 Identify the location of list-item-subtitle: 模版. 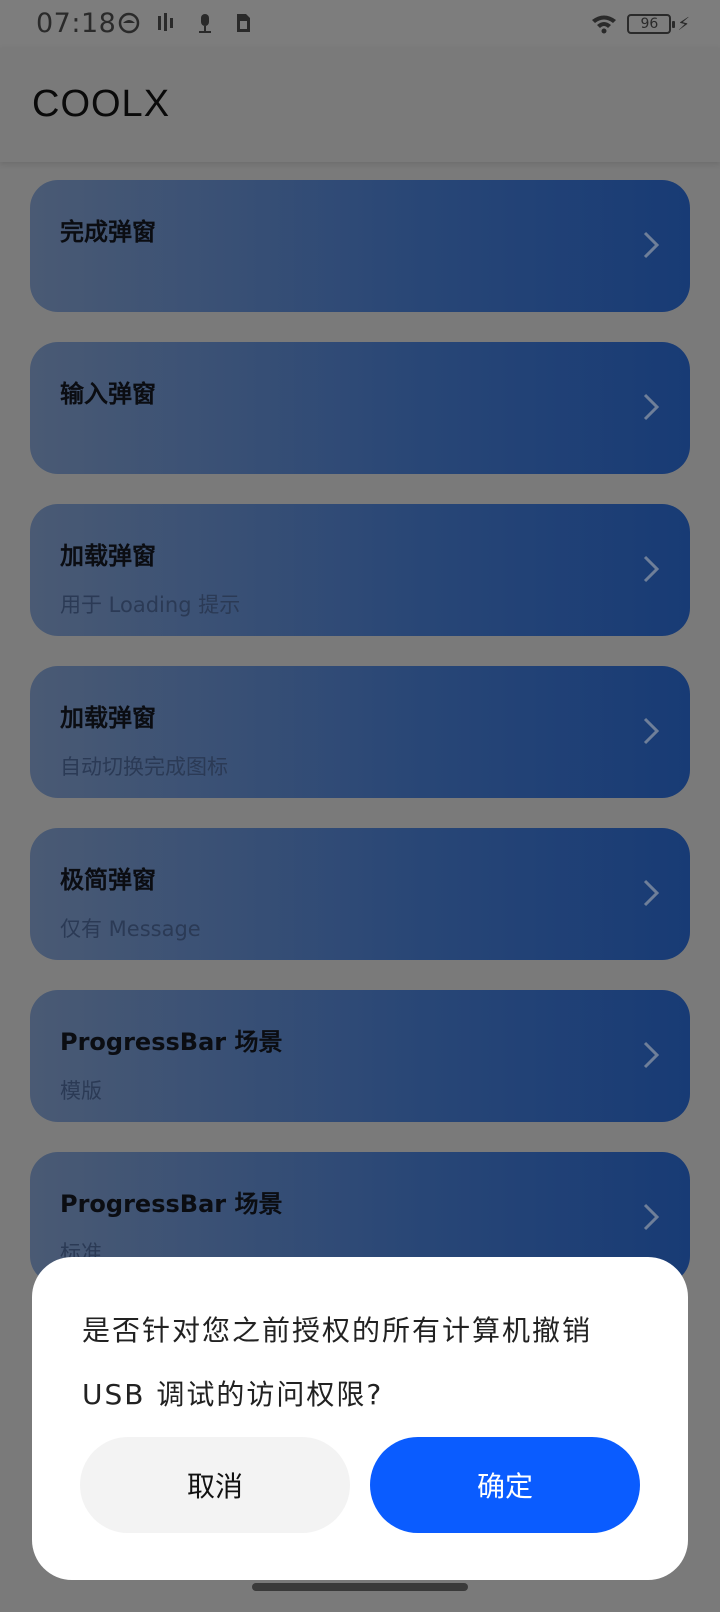
(81, 1091).